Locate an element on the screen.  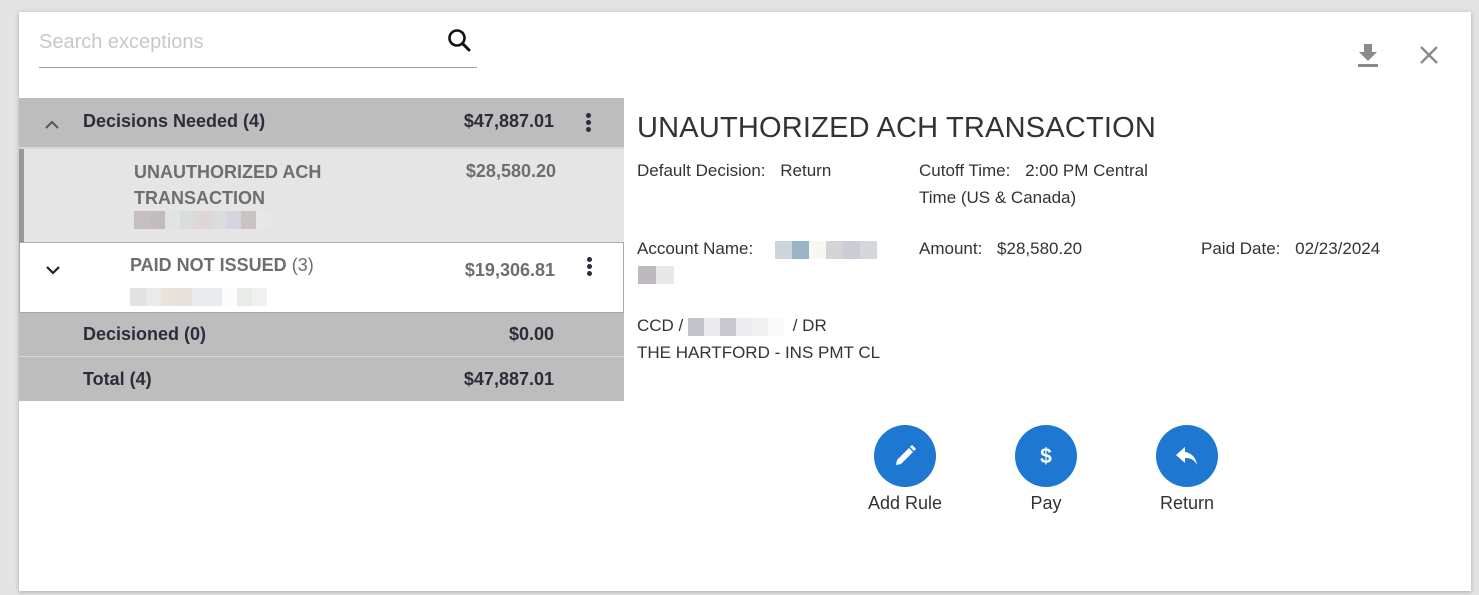
item-title: PAID NOT ISSUED (3) is located at coordinates (222, 265).